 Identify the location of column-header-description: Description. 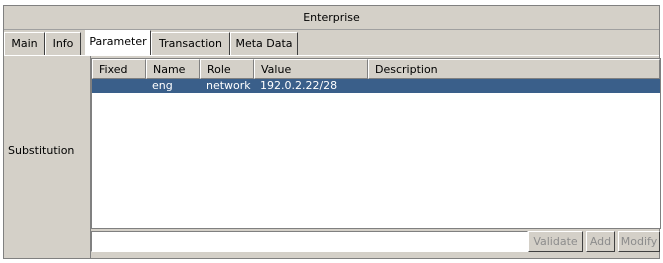
(514, 69).